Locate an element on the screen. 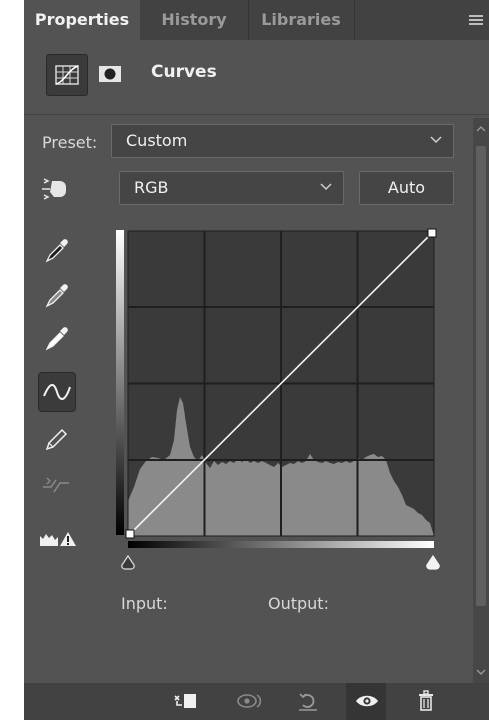 Image resolution: width=489 pixels, height=720 pixels. clip-to-layer-icon is located at coordinates (184, 701).